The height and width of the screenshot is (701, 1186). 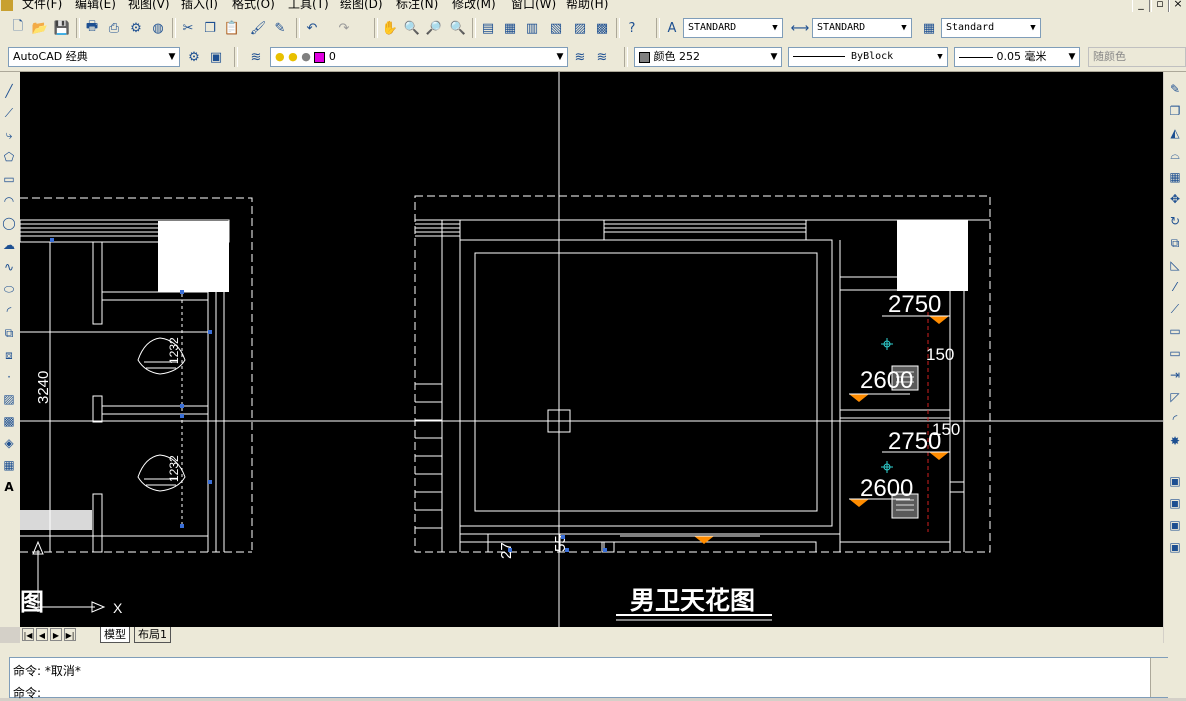 What do you see at coordinates (9, 91) in the screenshot?
I see `line-icon: ╱` at bounding box center [9, 91].